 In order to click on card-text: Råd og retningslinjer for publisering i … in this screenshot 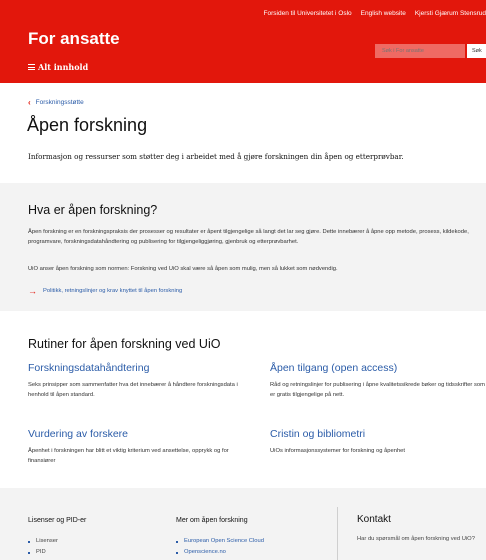, I will do `click(377, 390)`.